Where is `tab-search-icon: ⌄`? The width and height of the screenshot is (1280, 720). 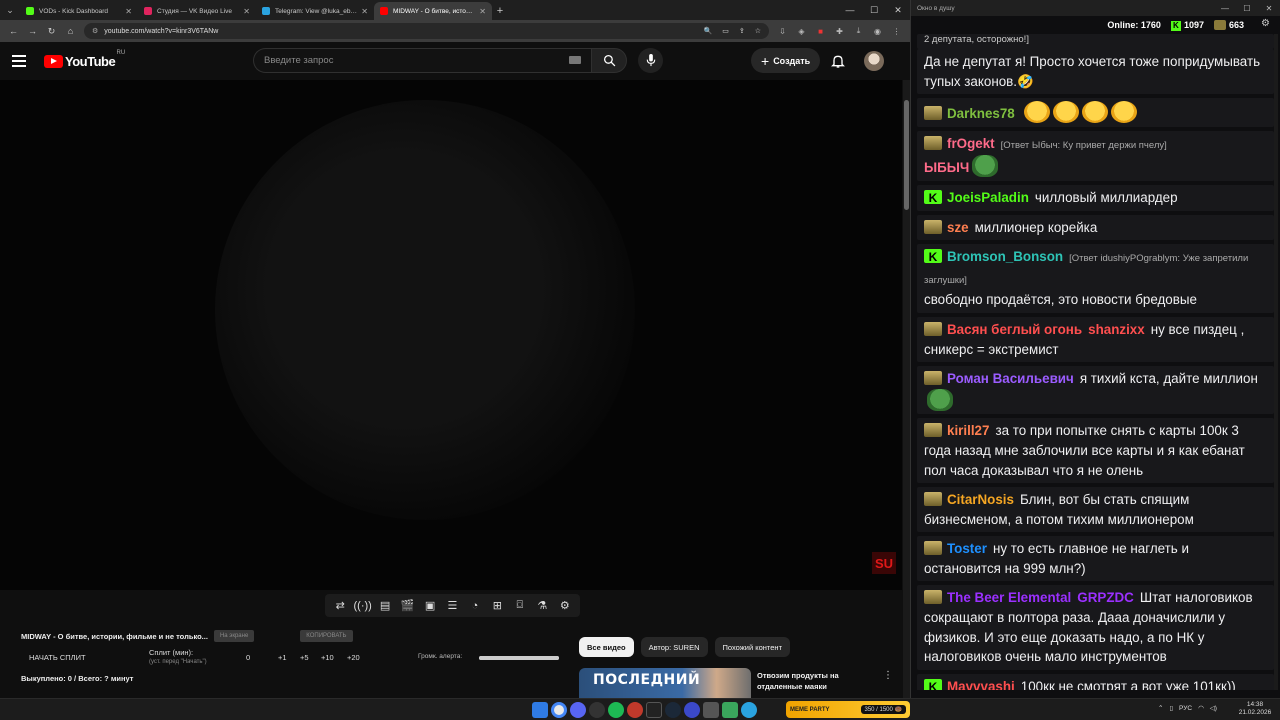 tab-search-icon: ⌄ is located at coordinates (10, 10).